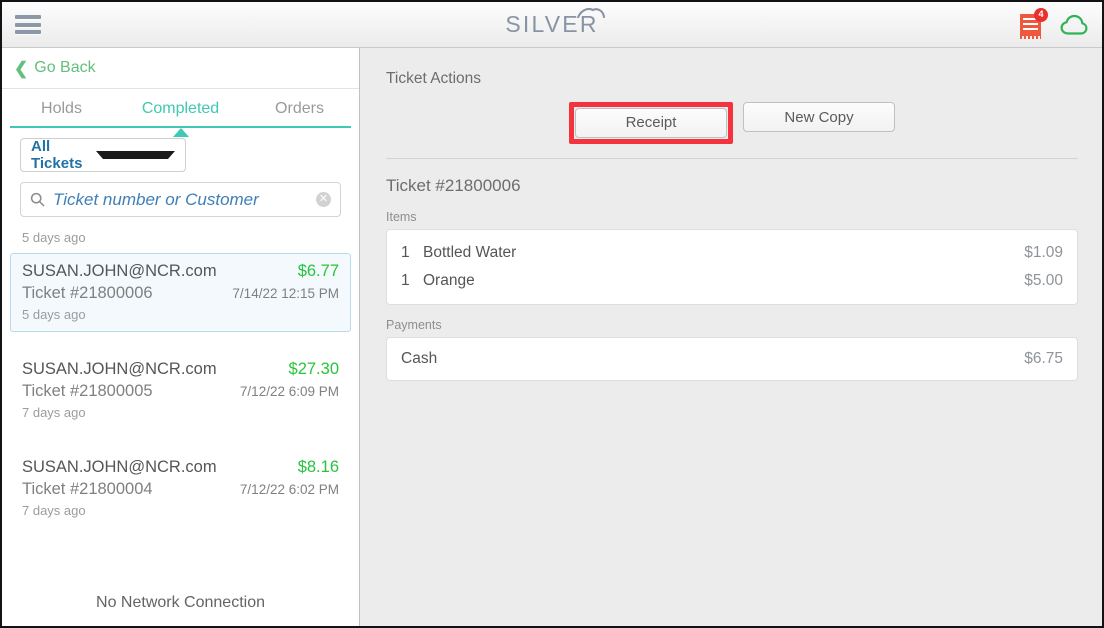 The width and height of the screenshot is (1104, 628). I want to click on tab-orders: Orders, so click(299, 108).